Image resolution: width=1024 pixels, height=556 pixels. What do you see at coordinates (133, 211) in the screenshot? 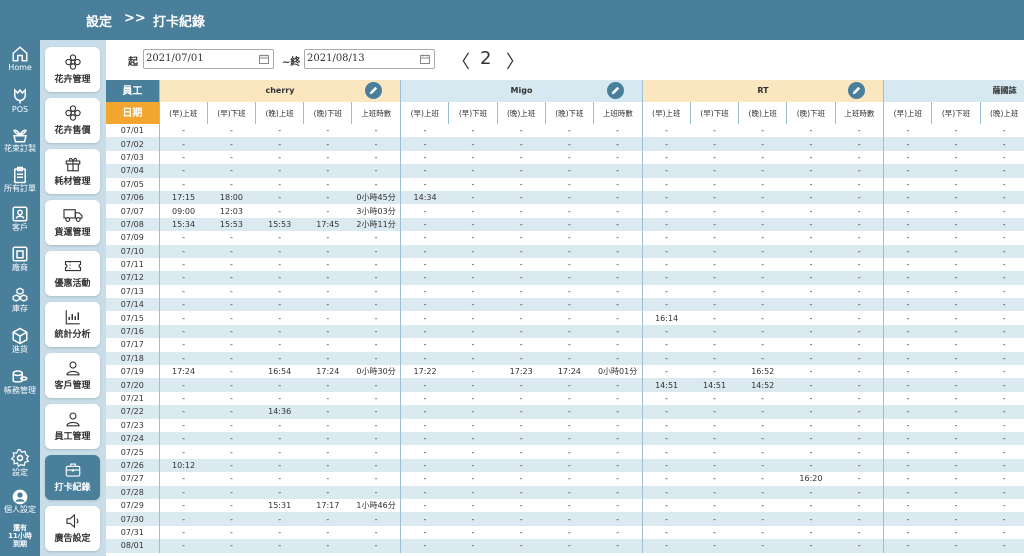
I see `row-date: 07/07` at bounding box center [133, 211].